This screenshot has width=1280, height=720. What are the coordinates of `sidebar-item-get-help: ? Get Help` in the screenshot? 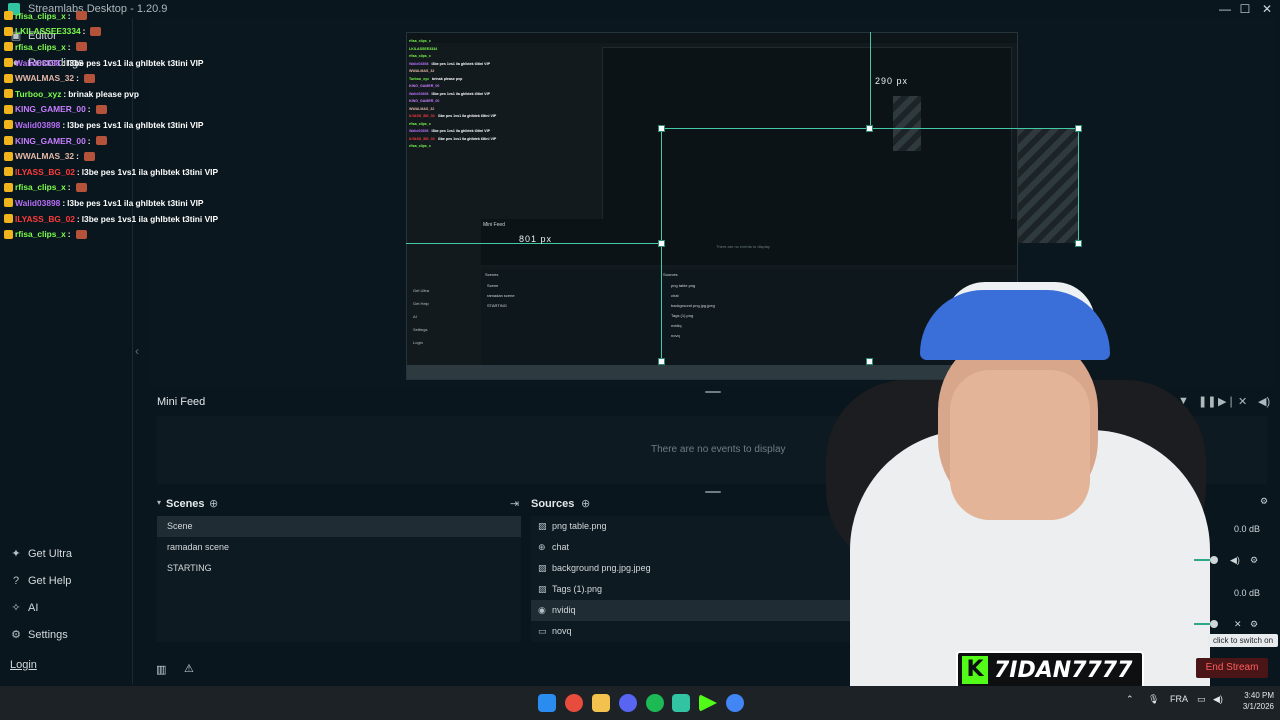 It's located at (40, 581).